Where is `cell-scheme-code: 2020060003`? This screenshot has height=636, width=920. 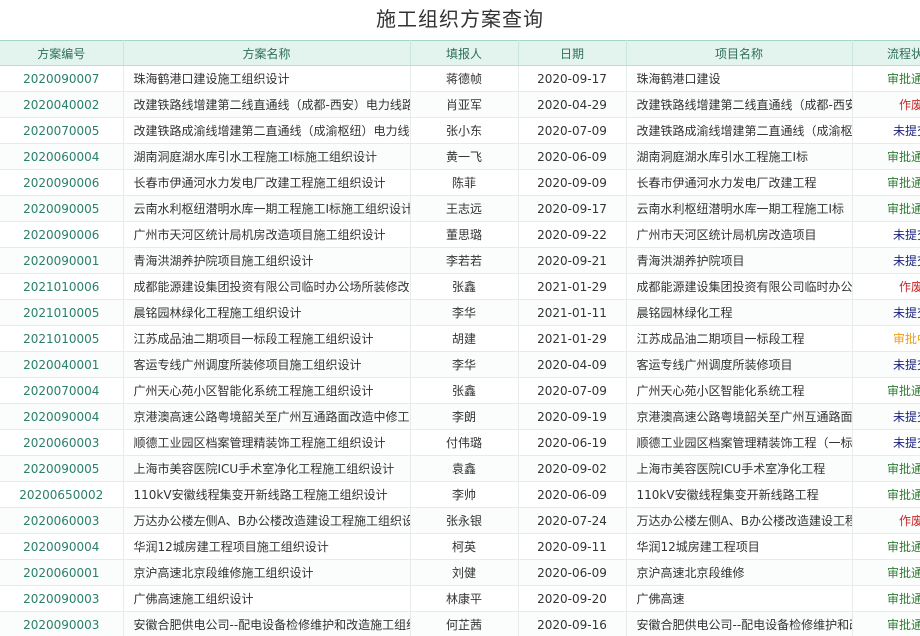
cell-scheme-code: 2020060003 is located at coordinates (62, 520).